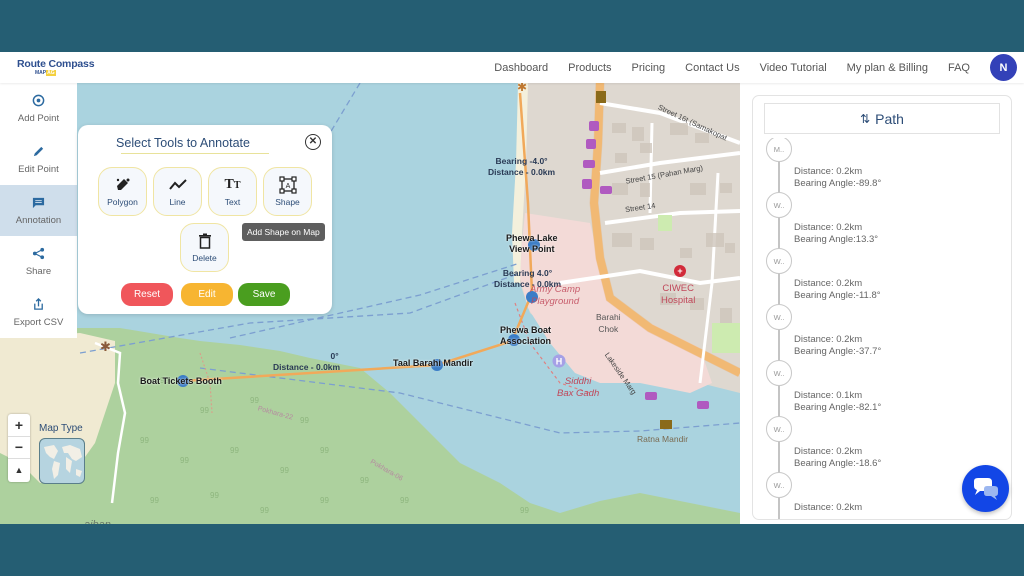  I want to click on world-map-icon, so click(63, 462).